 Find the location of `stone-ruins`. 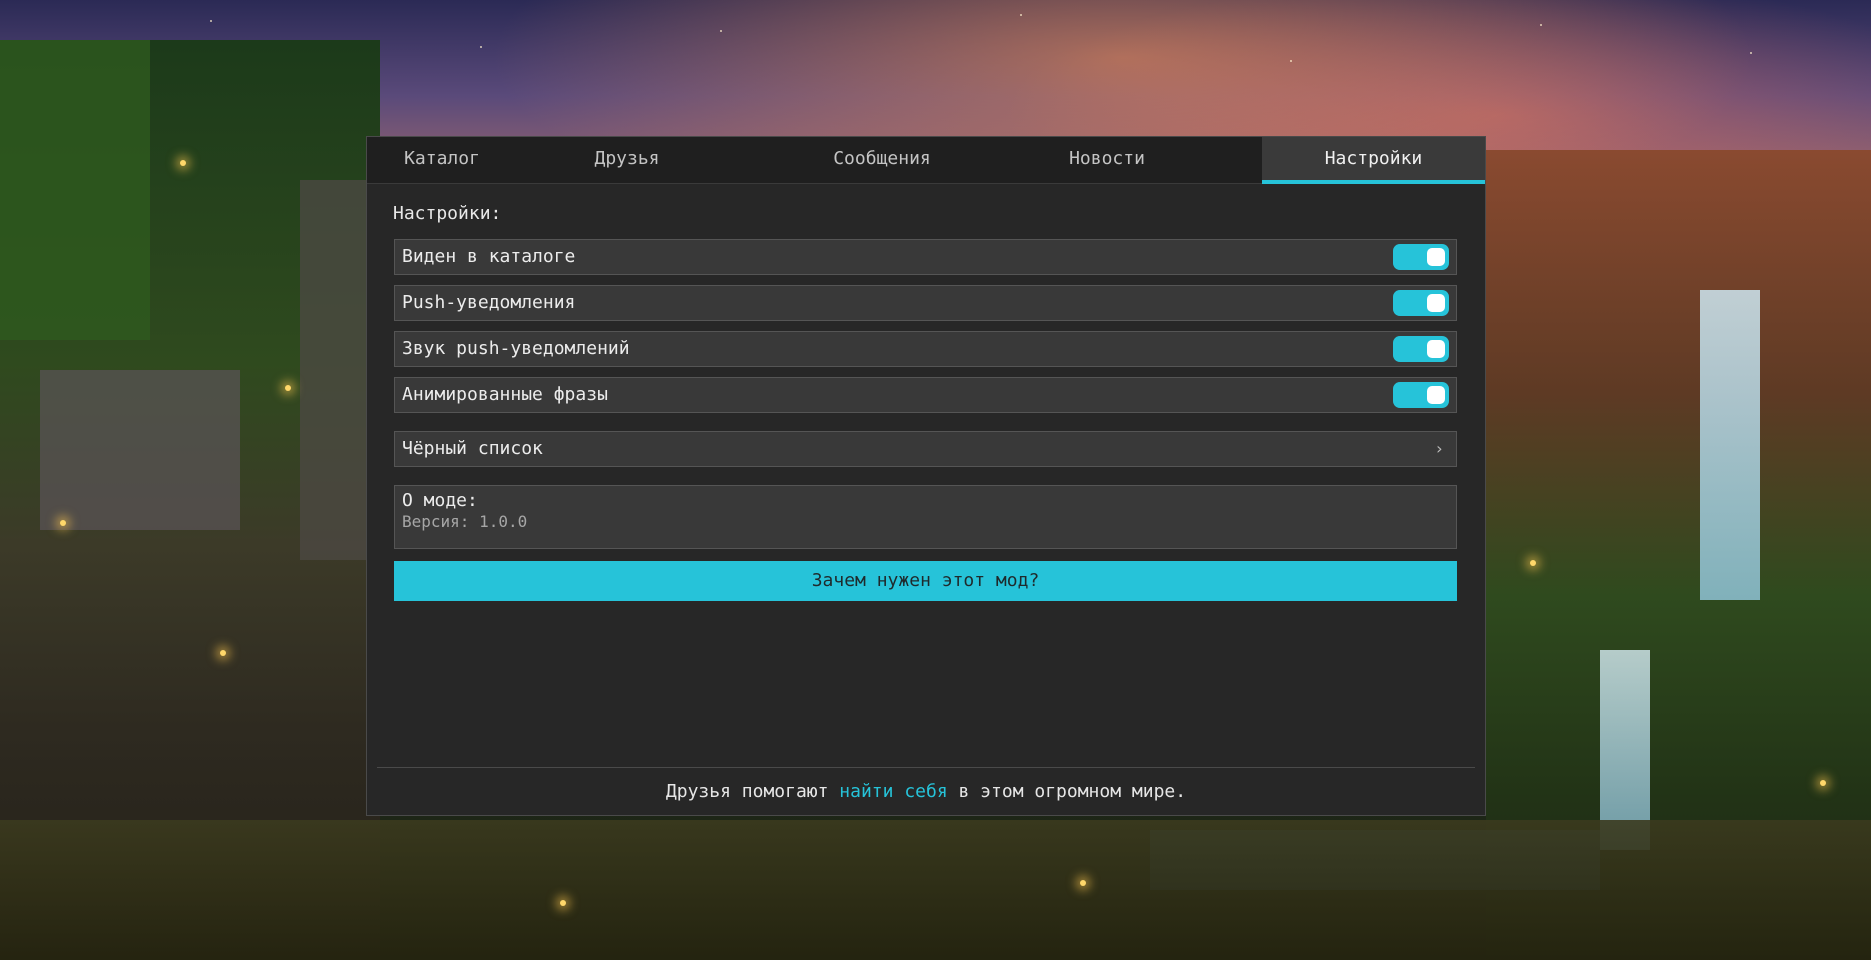

stone-ruins is located at coordinates (140, 450).